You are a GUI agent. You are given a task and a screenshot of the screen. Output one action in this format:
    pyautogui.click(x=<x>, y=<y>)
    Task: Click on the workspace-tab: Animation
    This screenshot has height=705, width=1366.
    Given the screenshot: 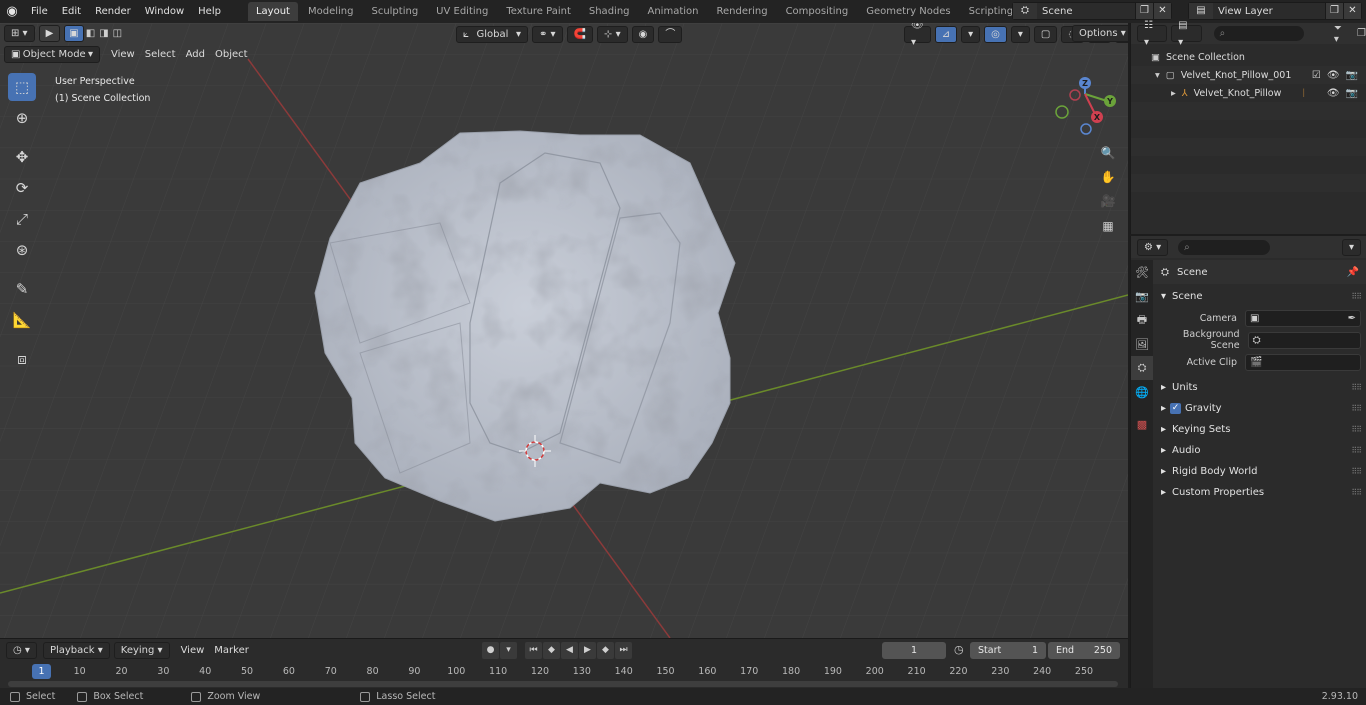 What is the action you would take?
    pyautogui.click(x=673, y=11)
    